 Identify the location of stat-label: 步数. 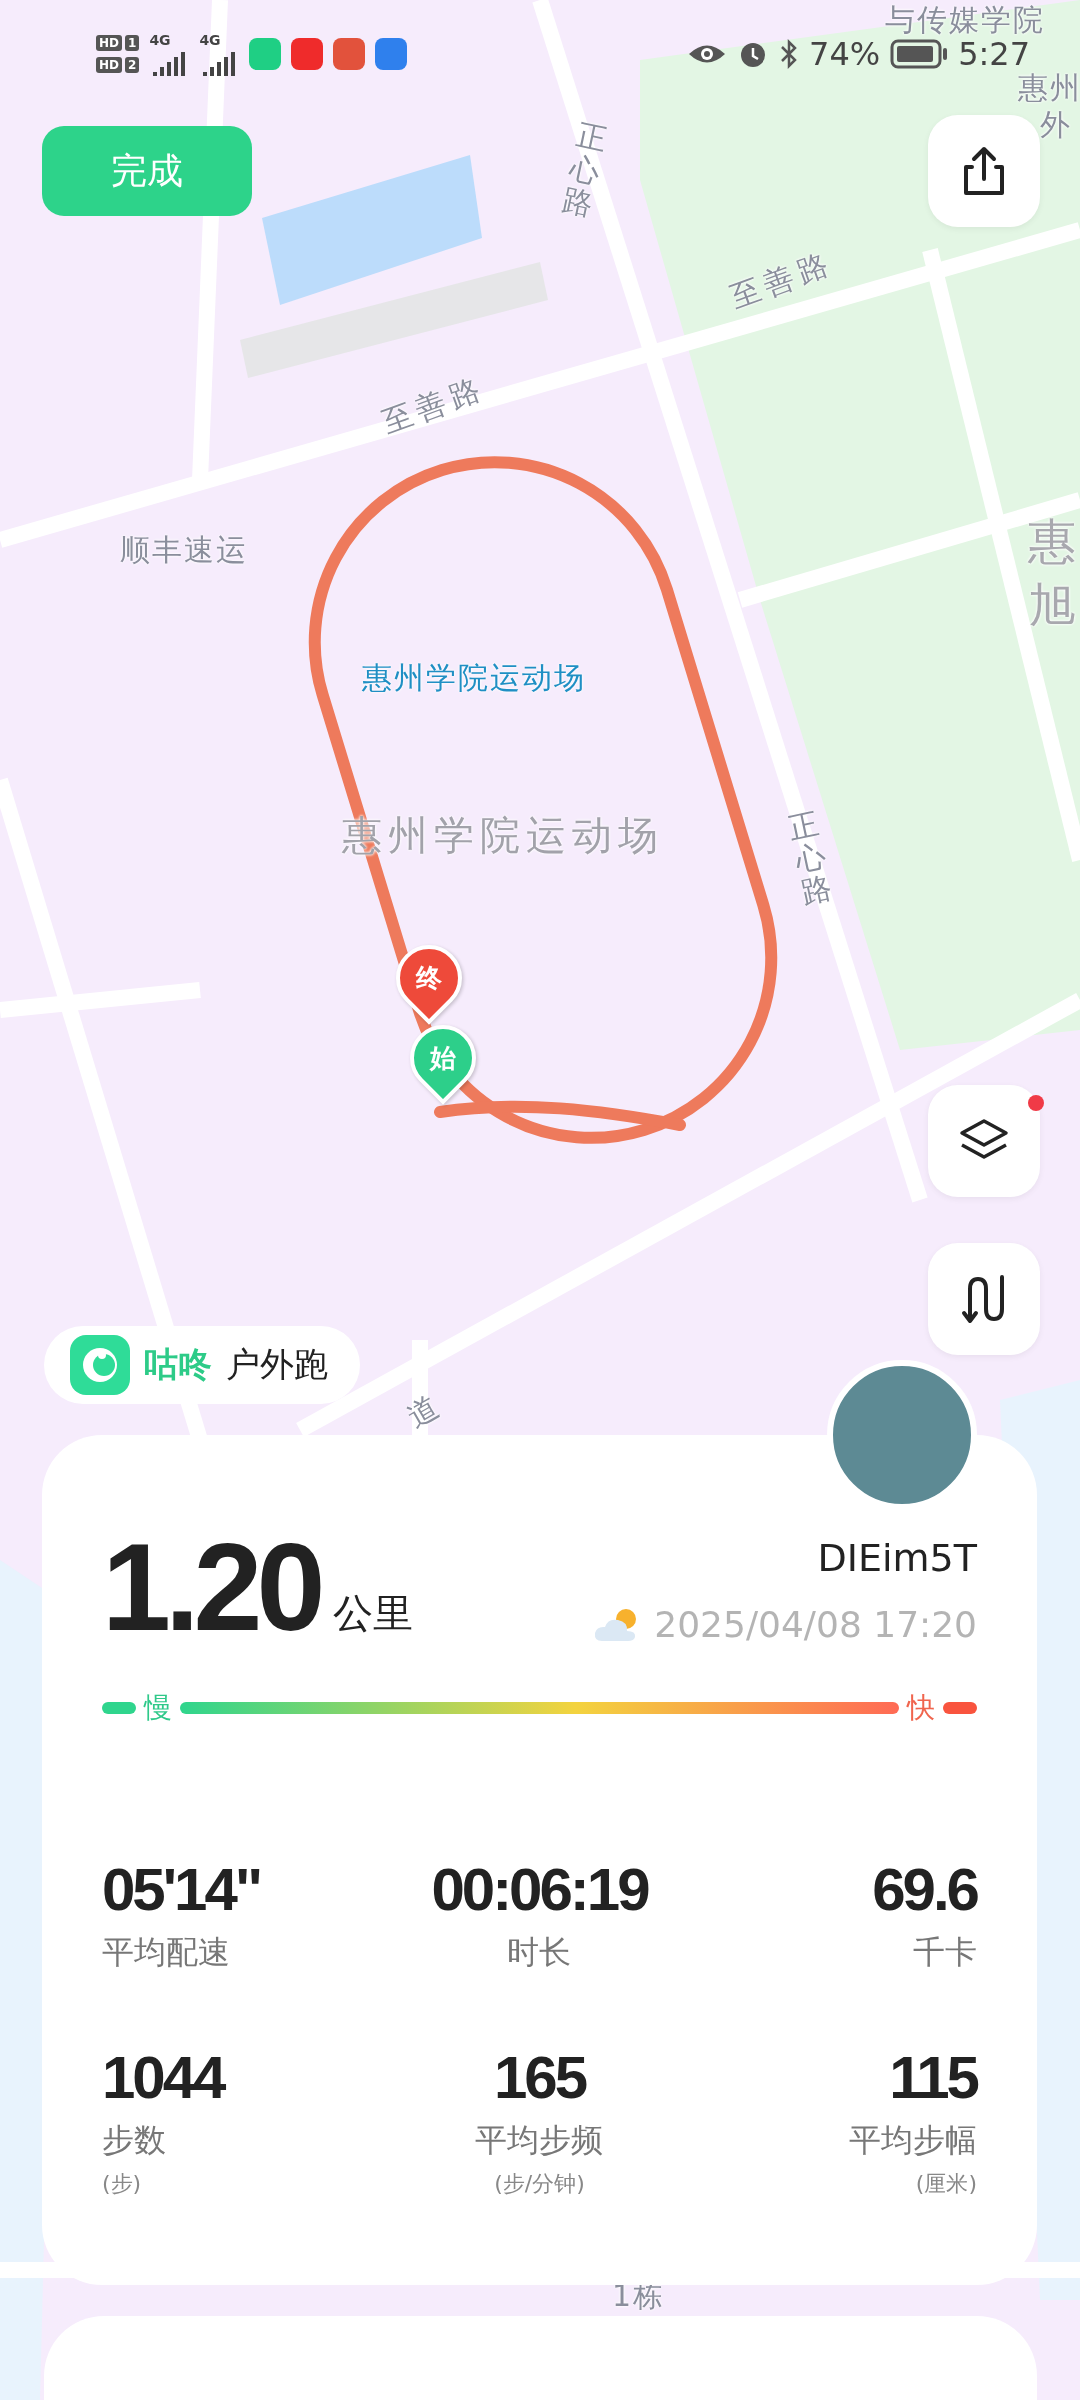
(134, 2140).